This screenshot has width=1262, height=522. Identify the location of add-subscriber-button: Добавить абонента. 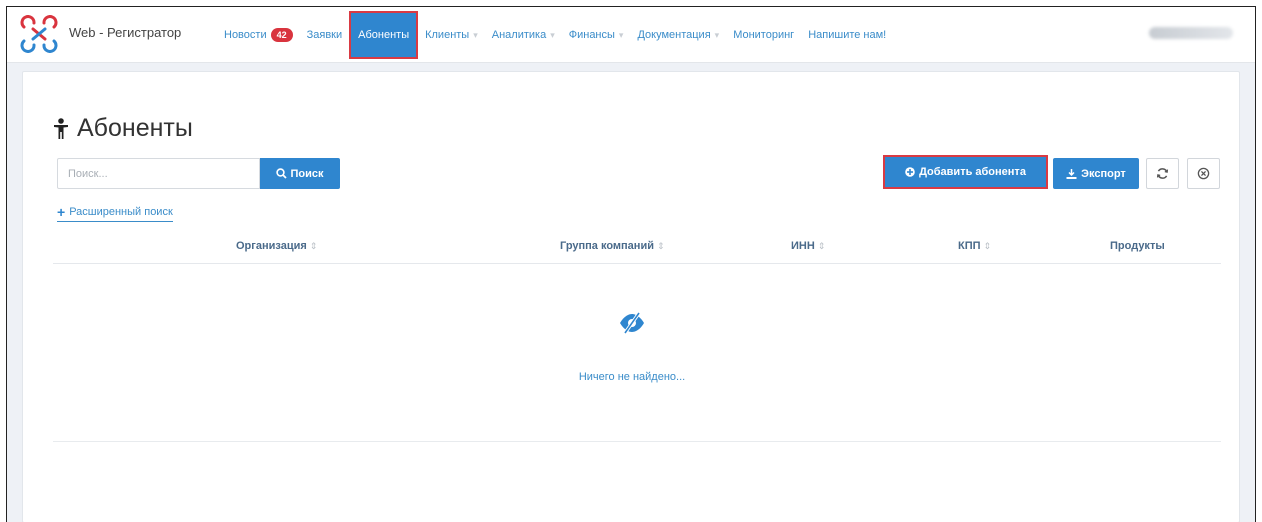
(965, 172).